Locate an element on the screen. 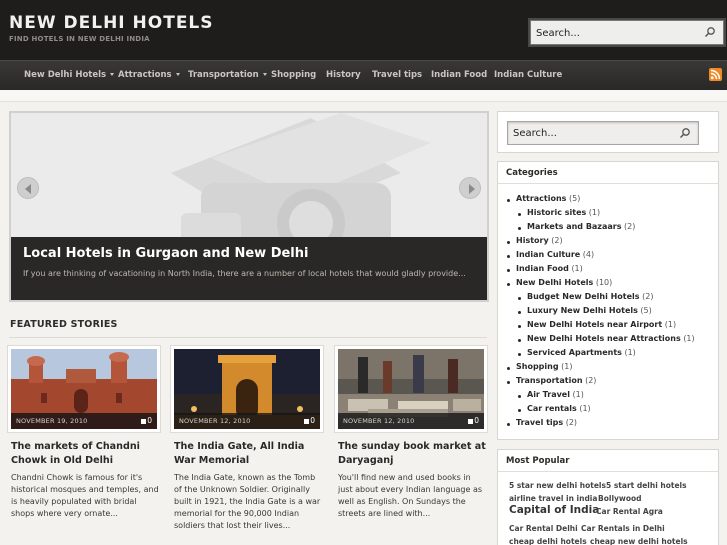 Image resolution: width=727 pixels, height=545 pixels. category-item: Serviced Apartments (1) is located at coordinates (581, 352).